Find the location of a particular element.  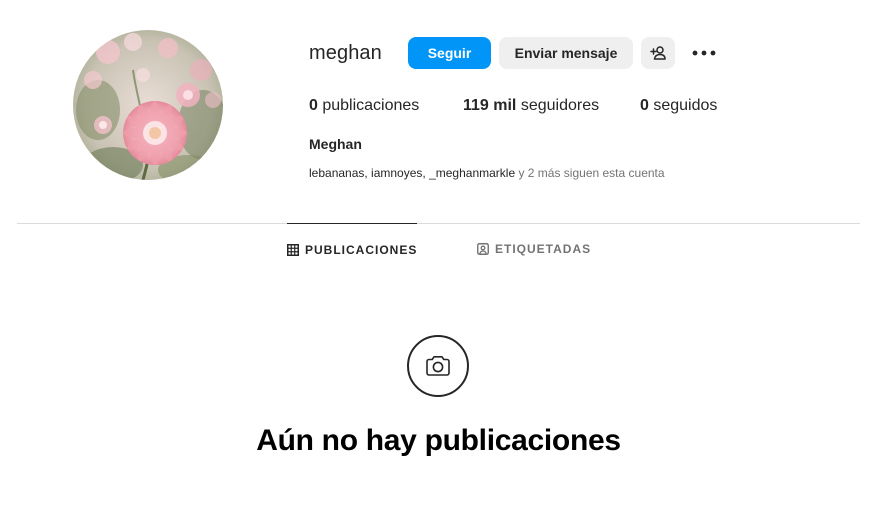

posts-stat: 0 publicaciones is located at coordinates (364, 106).